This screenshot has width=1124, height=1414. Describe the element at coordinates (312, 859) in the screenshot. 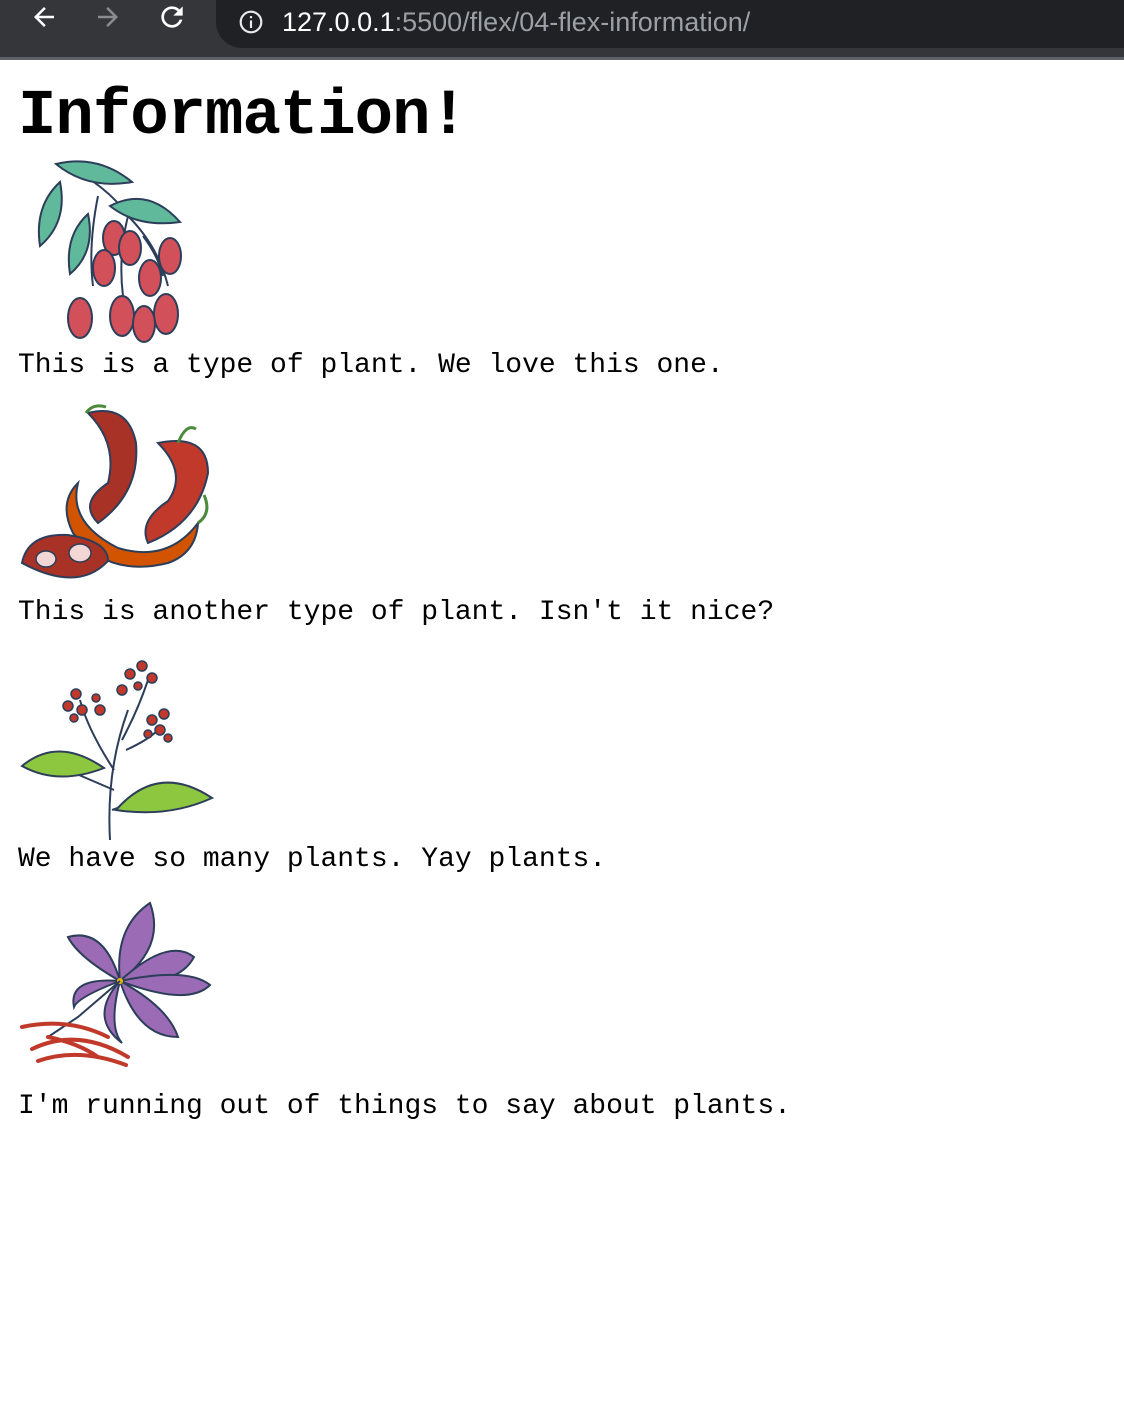

I see `plant-description: We have so many plants. Yay plants.` at that location.